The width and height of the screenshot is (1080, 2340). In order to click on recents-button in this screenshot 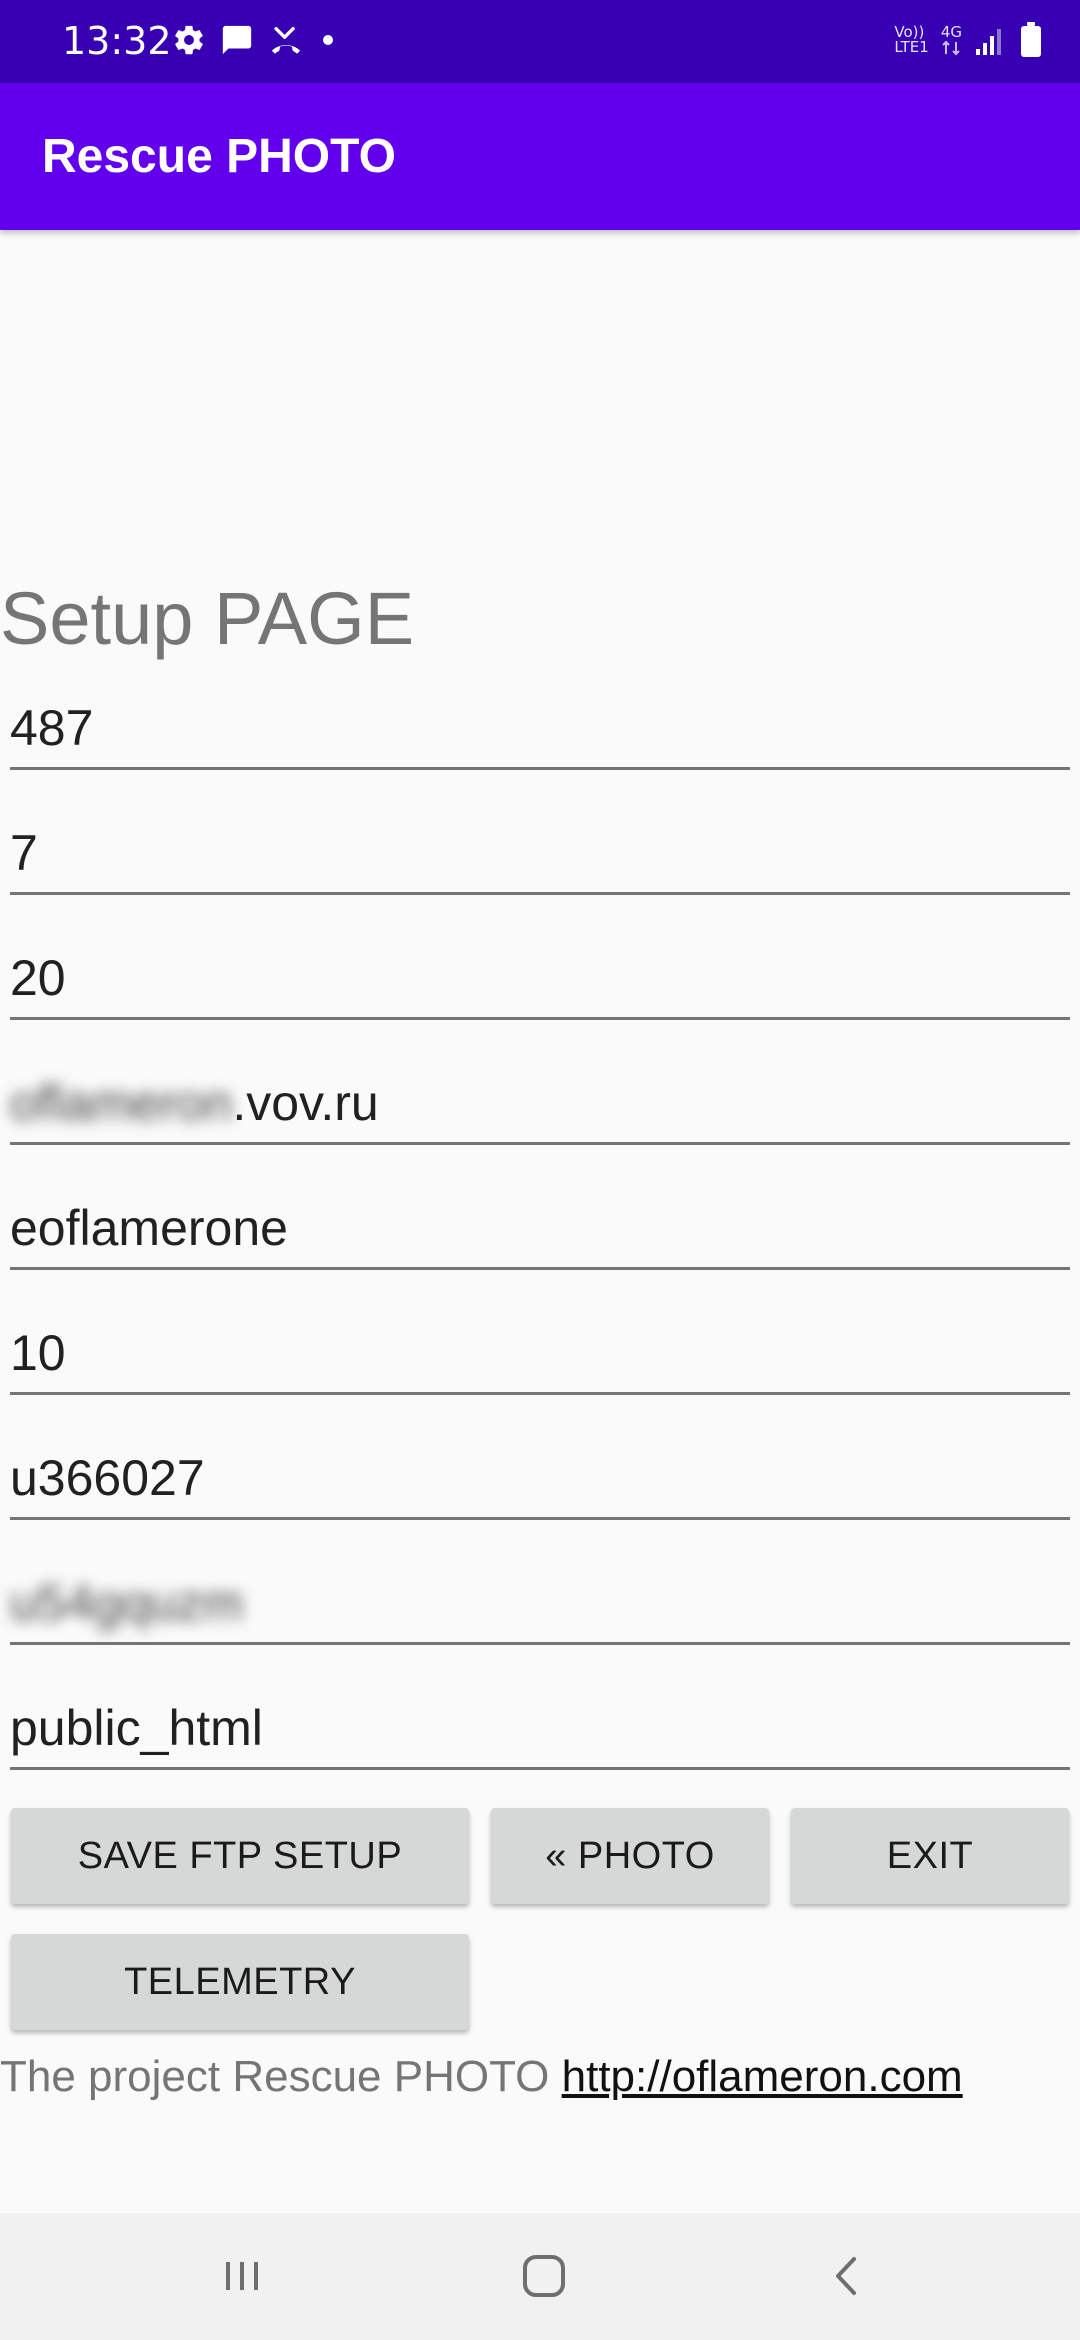, I will do `click(242, 2276)`.